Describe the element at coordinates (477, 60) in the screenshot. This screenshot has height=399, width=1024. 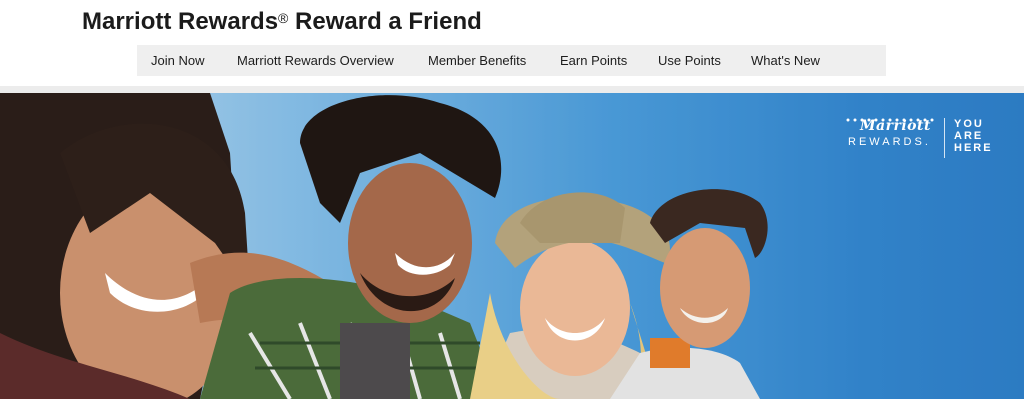
I see `nav-member-benefits: Member Benefits` at that location.